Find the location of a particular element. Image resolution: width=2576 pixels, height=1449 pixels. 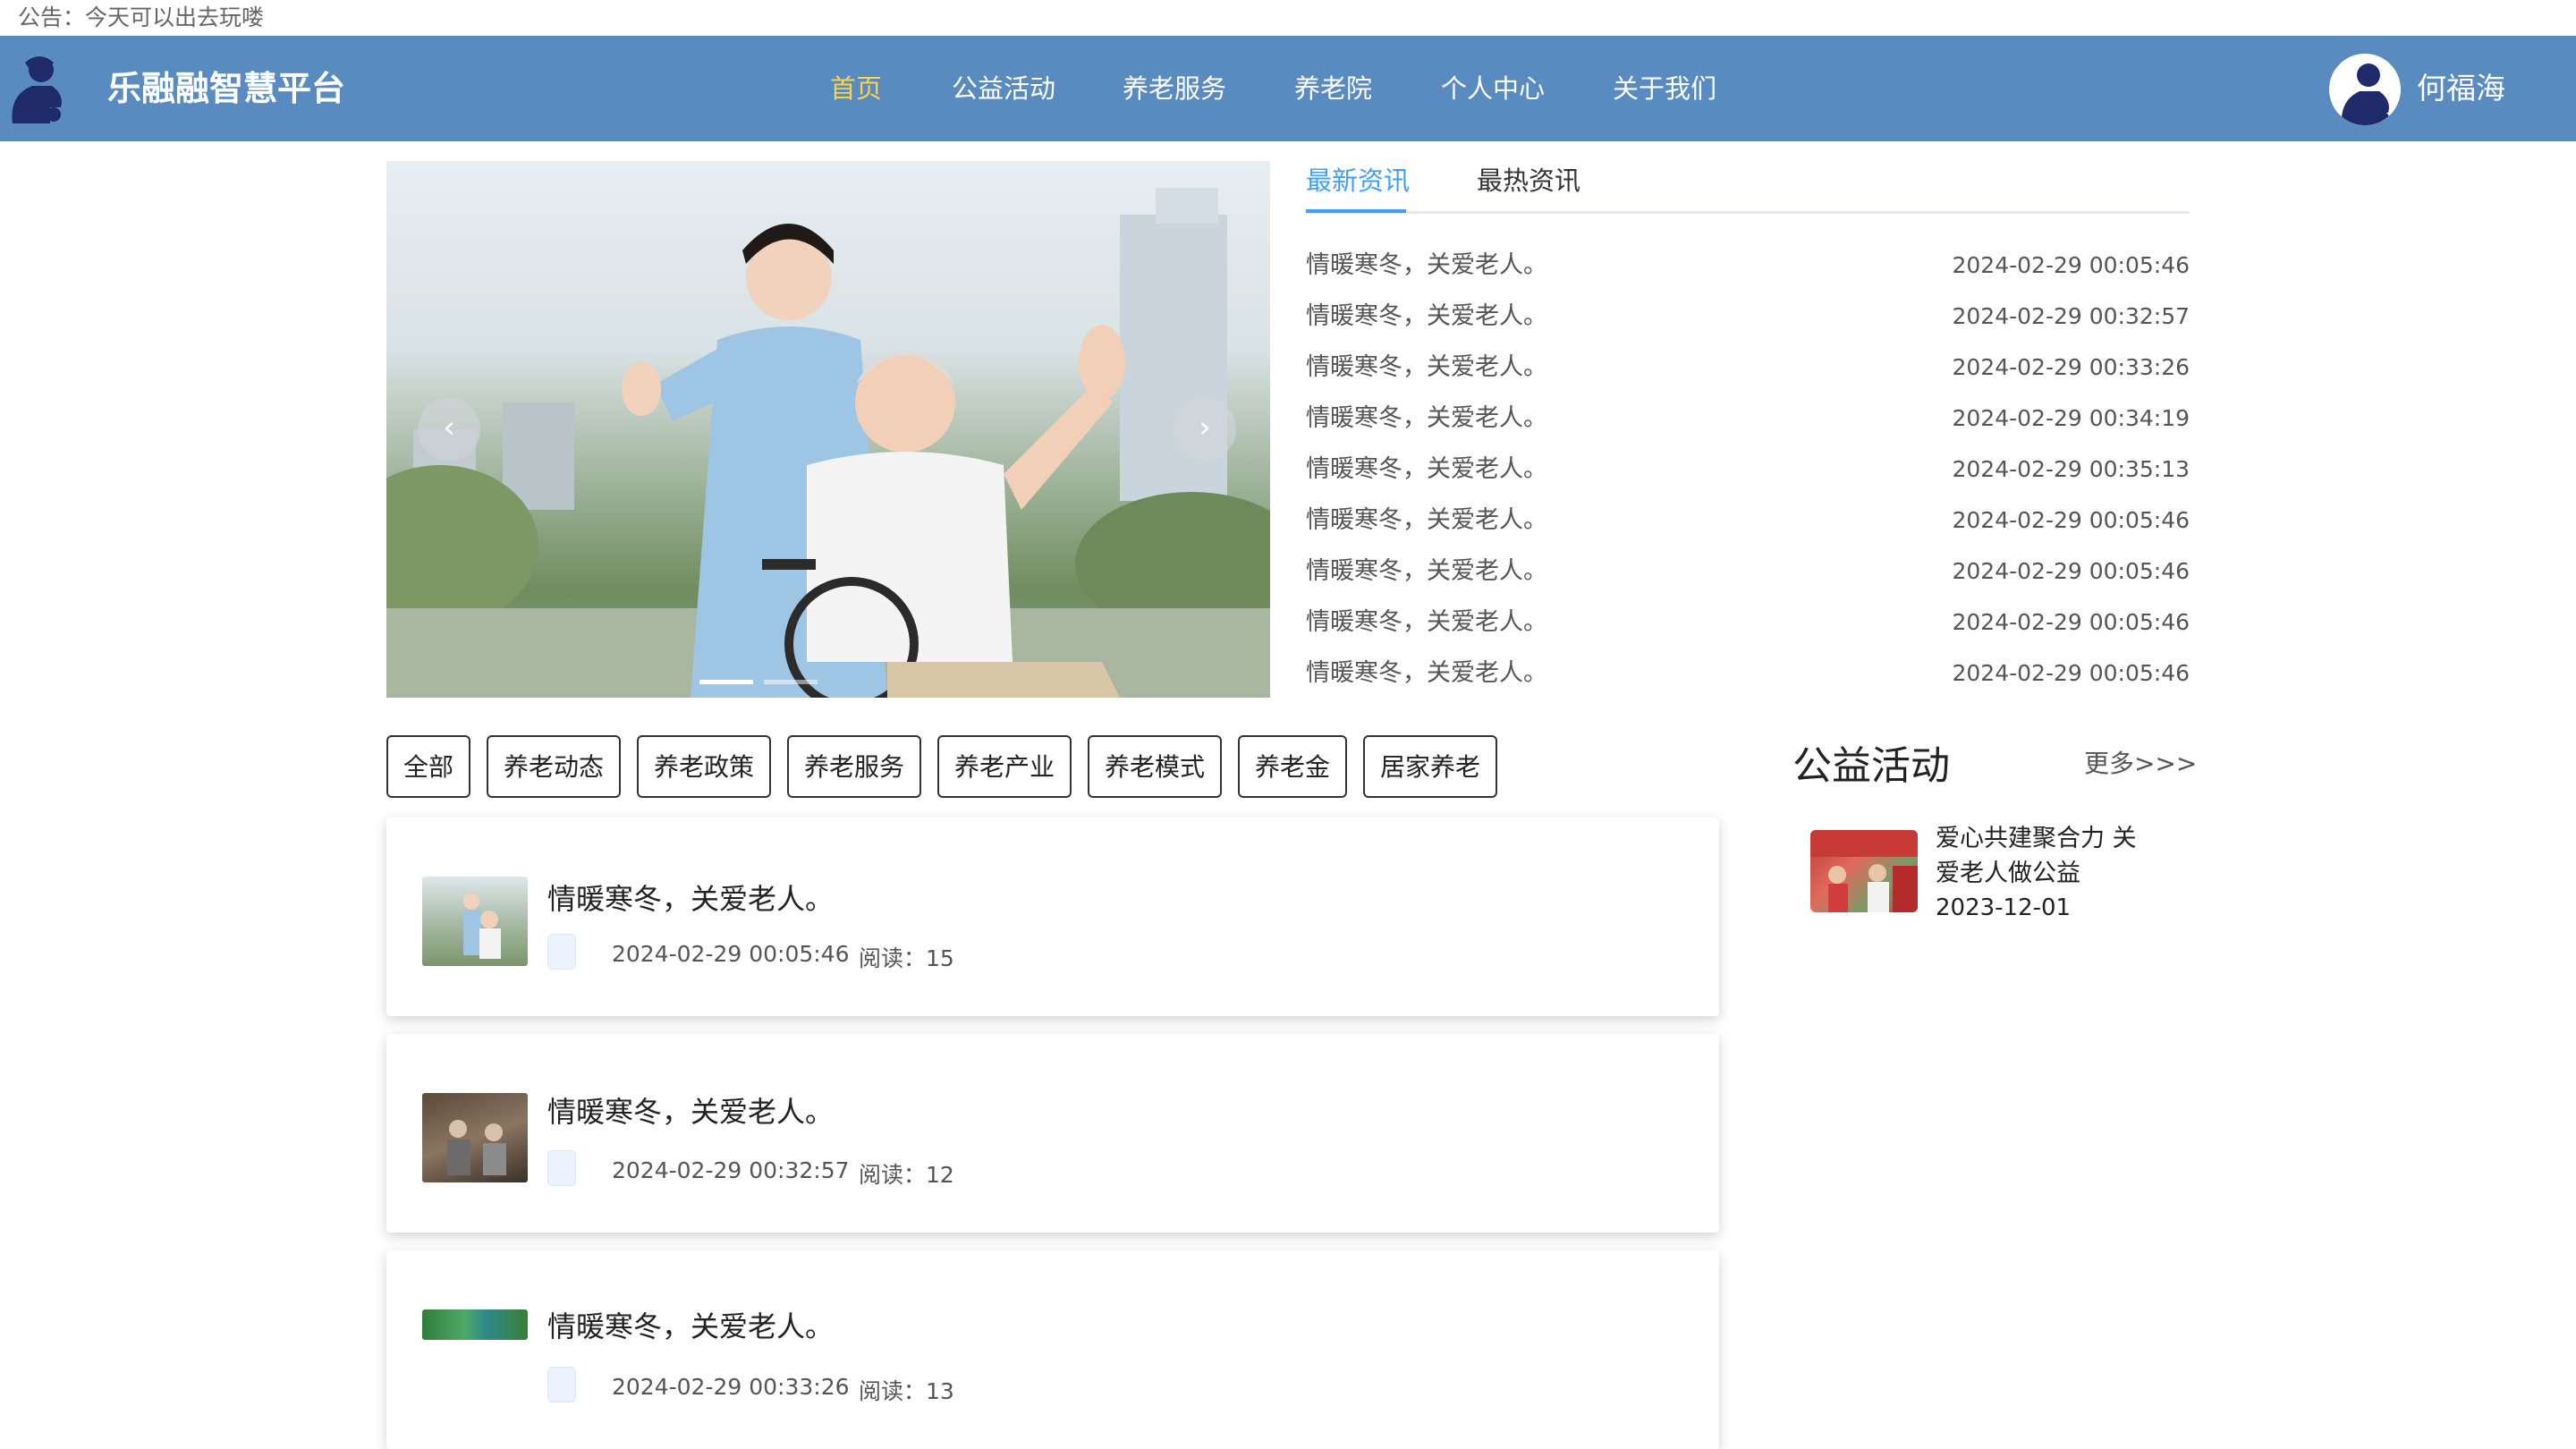

article-date: 2024-02-29 00:32:57 is located at coordinates (731, 1170).